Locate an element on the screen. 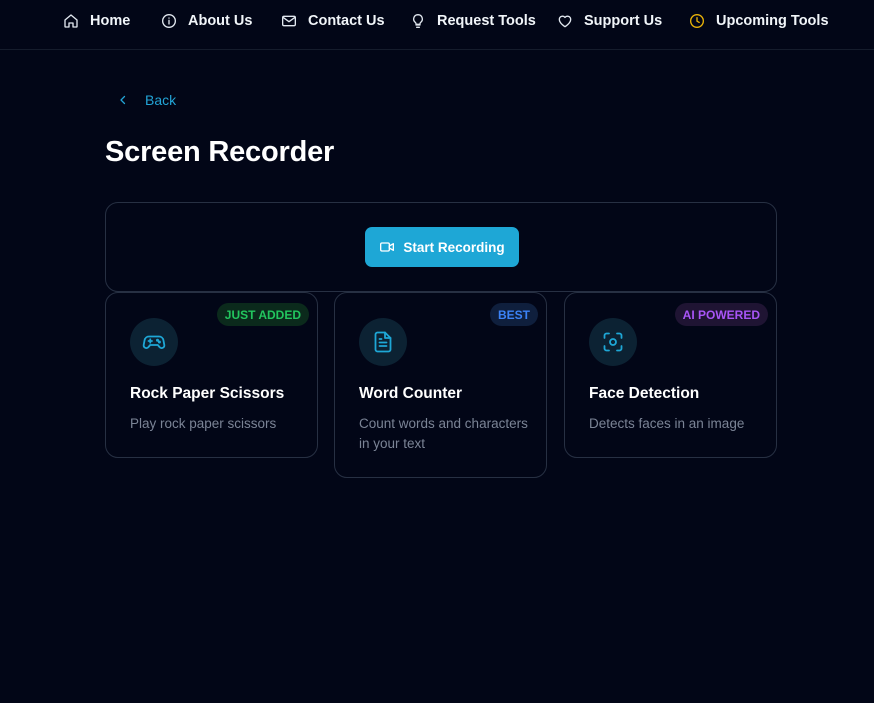 The image size is (874, 703). card-description: Count words and characters in your text is located at coordinates (443, 433).